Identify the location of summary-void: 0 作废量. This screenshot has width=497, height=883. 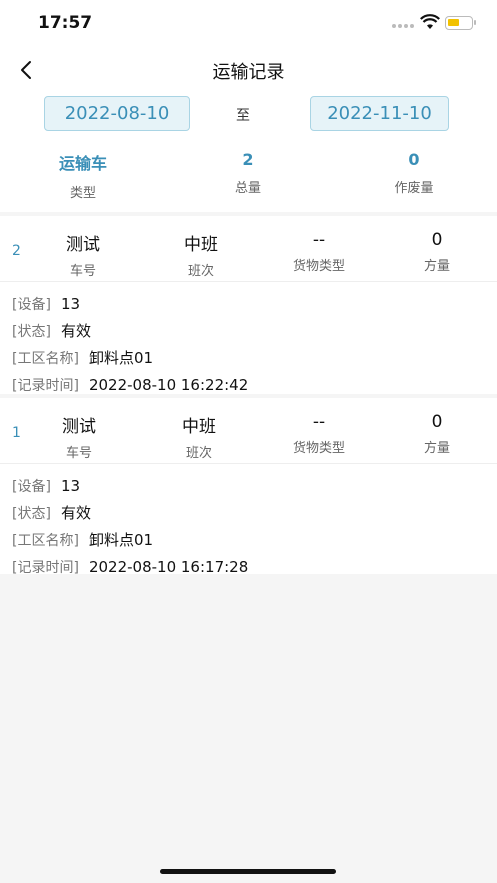
(414, 173).